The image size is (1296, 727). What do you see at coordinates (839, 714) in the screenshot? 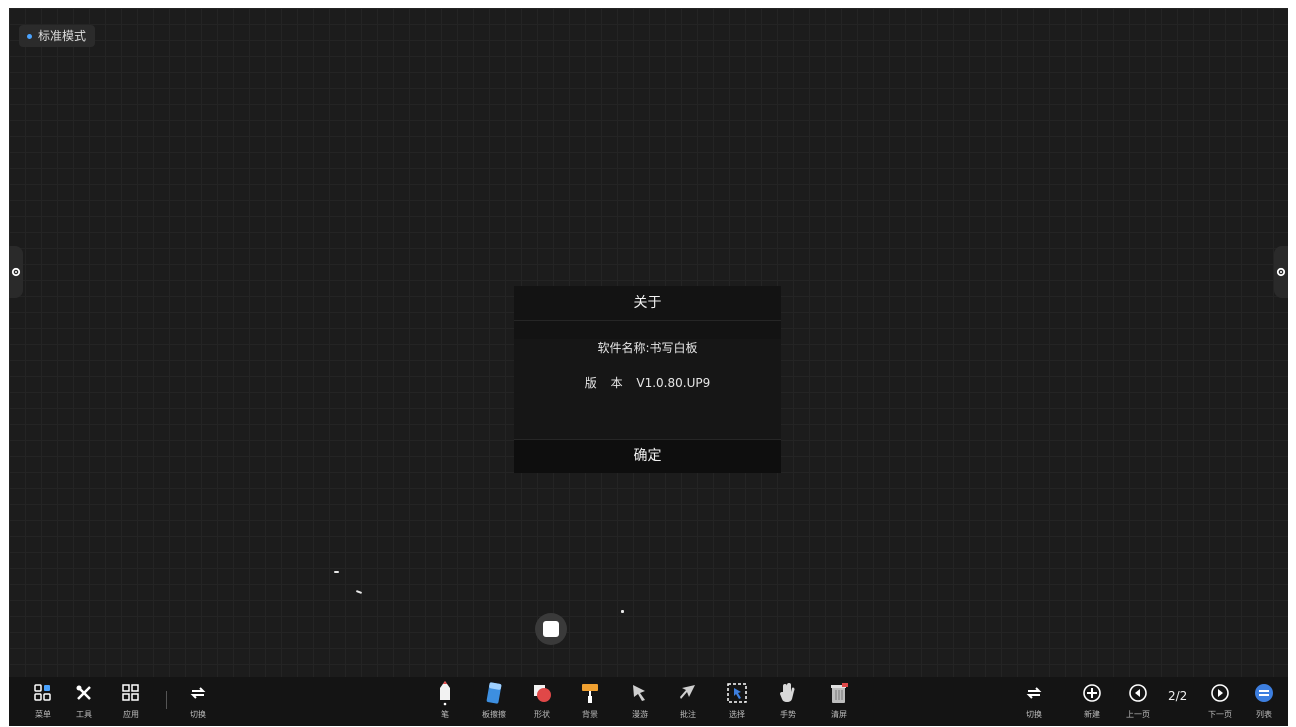
I see `clear-label: 清屏` at bounding box center [839, 714].